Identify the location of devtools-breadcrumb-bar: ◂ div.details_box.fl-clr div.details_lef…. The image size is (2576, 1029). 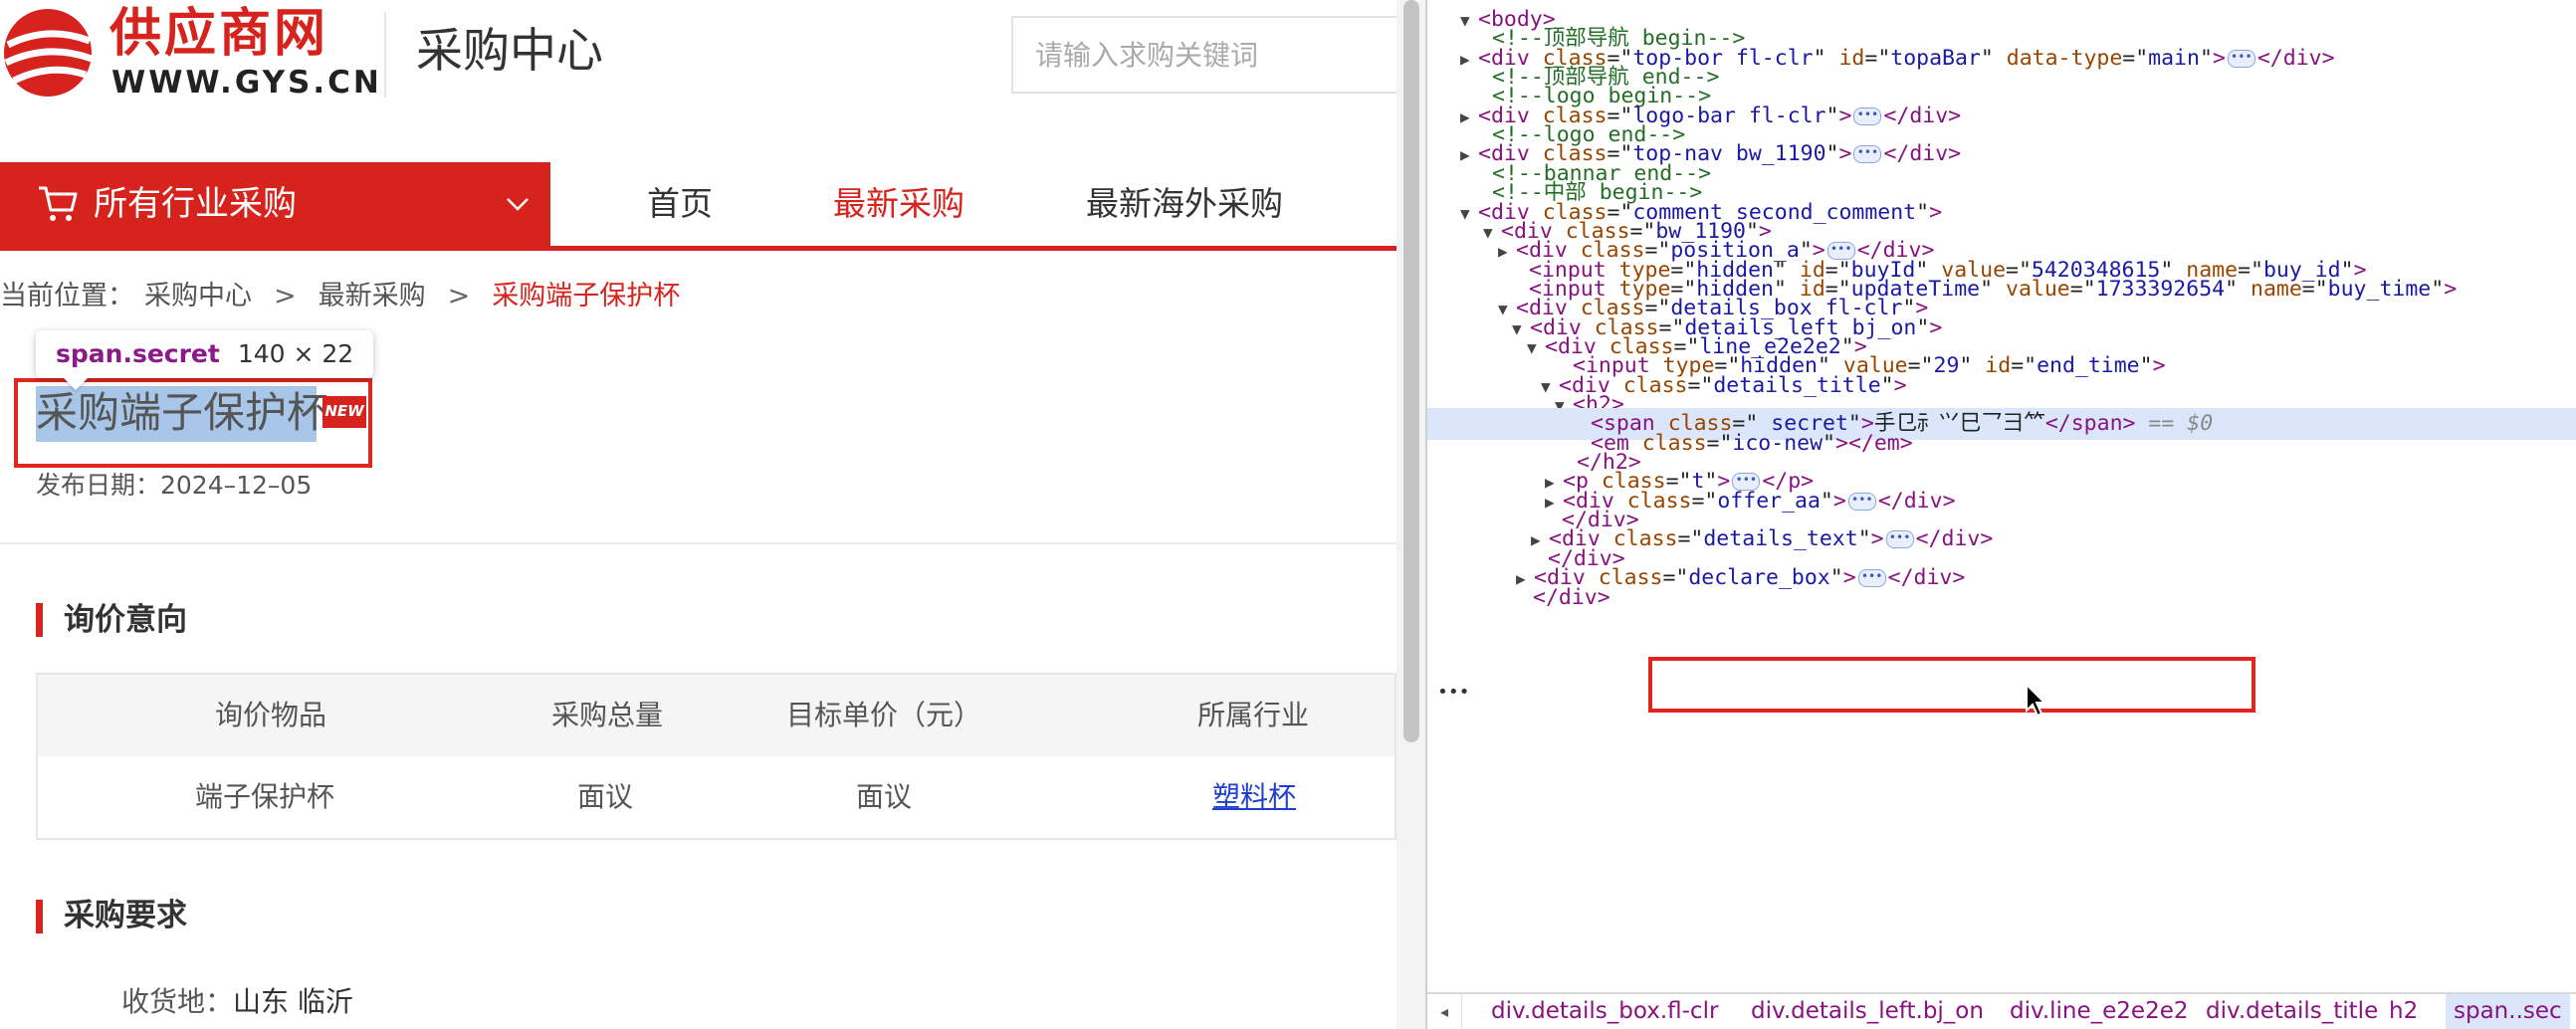
(2001, 1010).